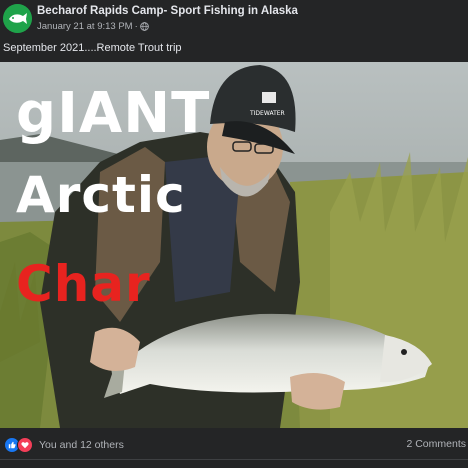 The height and width of the screenshot is (468, 468). What do you see at coordinates (17, 18) in the screenshot?
I see `page-avatar` at bounding box center [17, 18].